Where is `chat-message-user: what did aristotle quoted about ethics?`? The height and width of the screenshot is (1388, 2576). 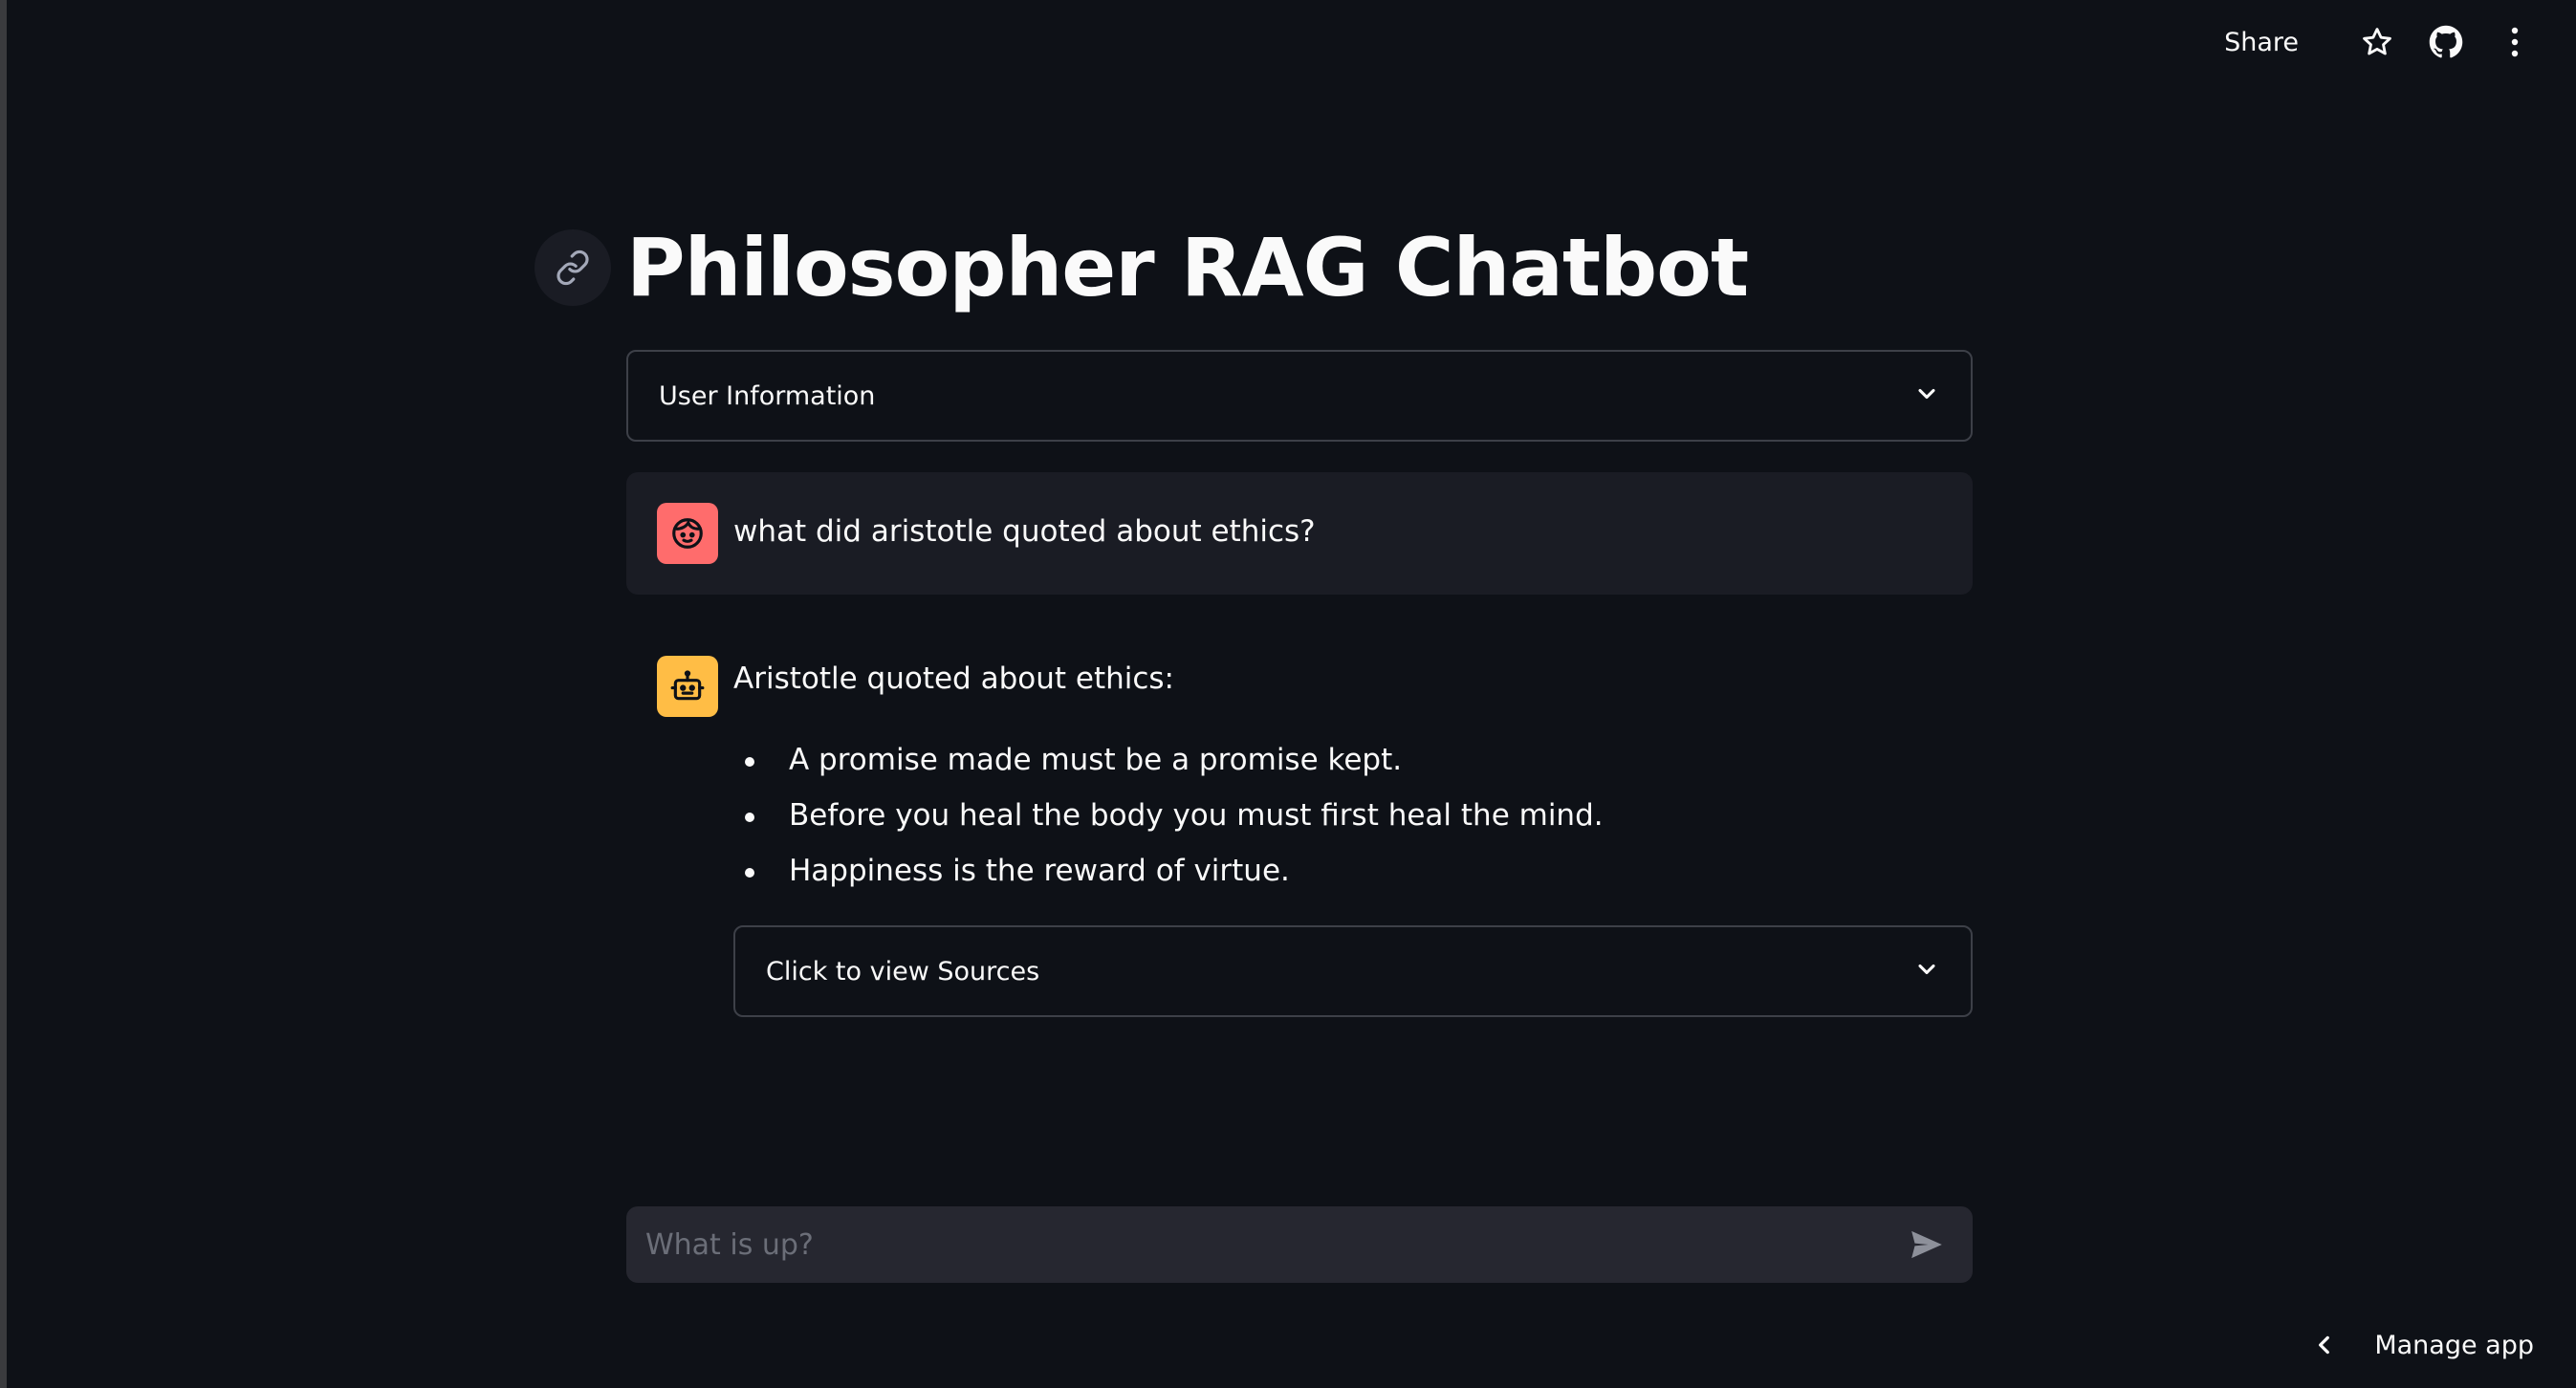 chat-message-user: what did aristotle quoted about ethics? is located at coordinates (1299, 533).